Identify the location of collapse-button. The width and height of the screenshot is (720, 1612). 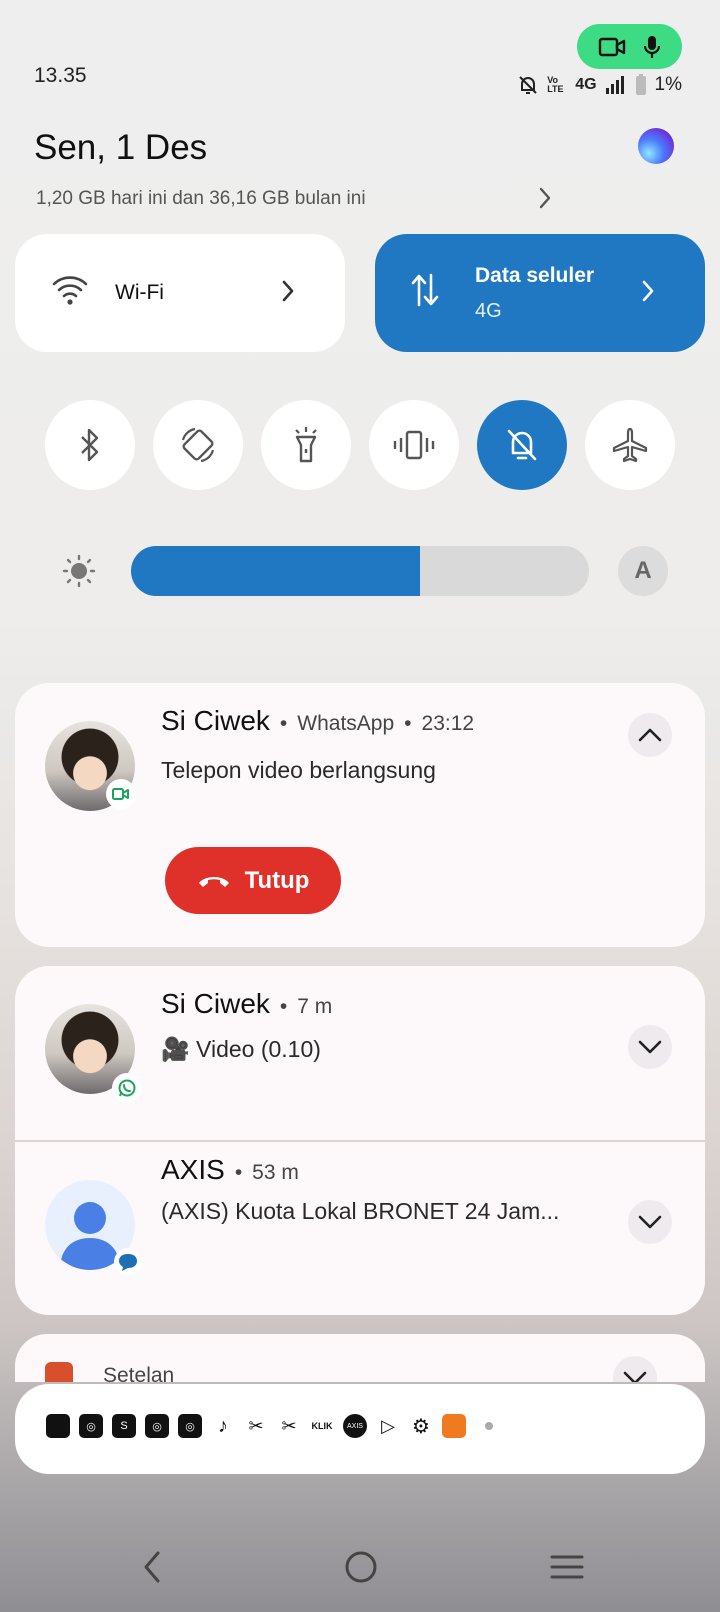
(650, 735).